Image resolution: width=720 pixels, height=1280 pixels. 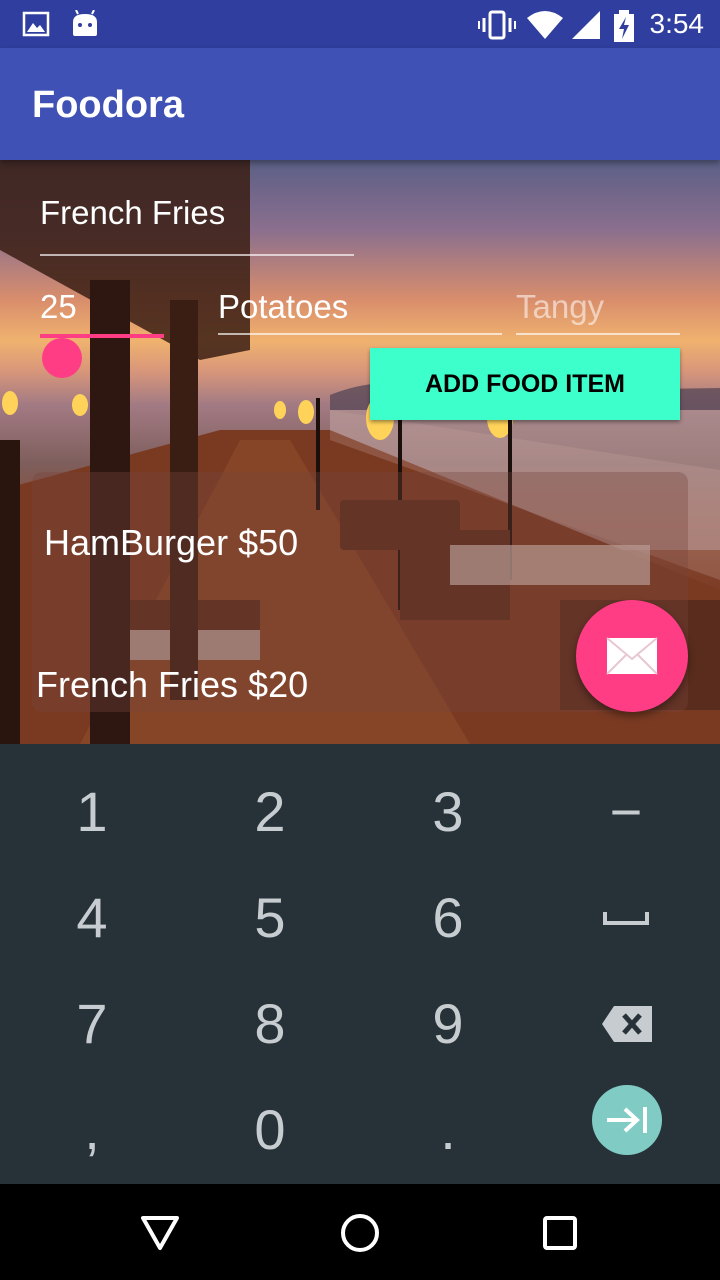 I want to click on email-fab-button, so click(x=632, y=656).